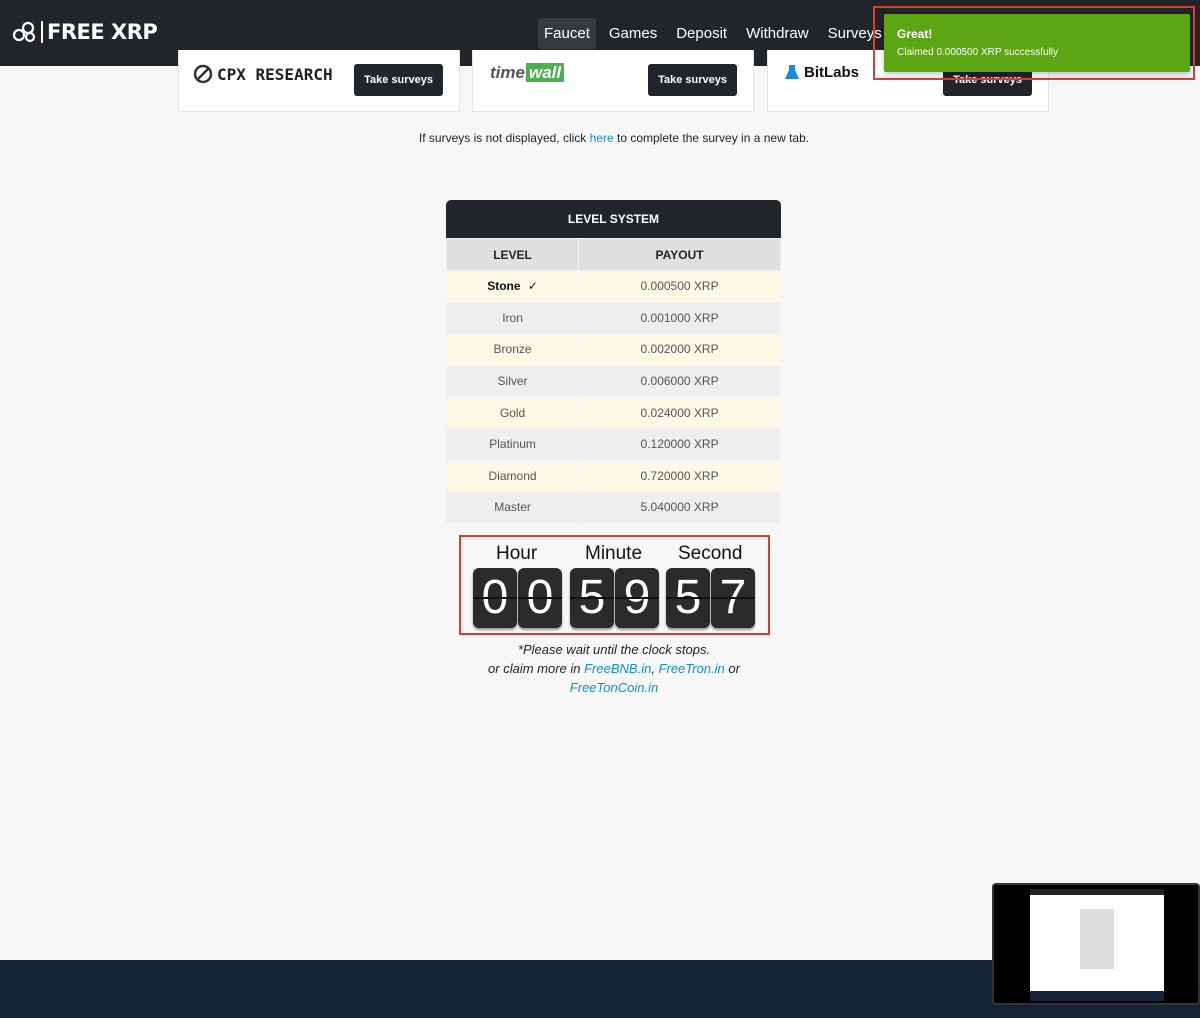  What do you see at coordinates (733, 598) in the screenshot?
I see `second-digit: 7` at bounding box center [733, 598].